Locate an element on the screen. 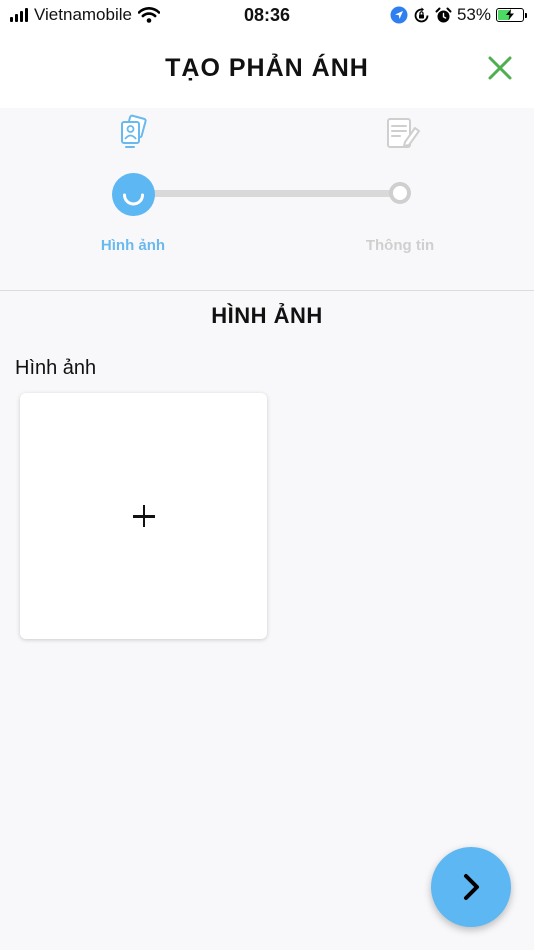  page-title: TẠO PHẢN ÁNH is located at coordinates (267, 68).